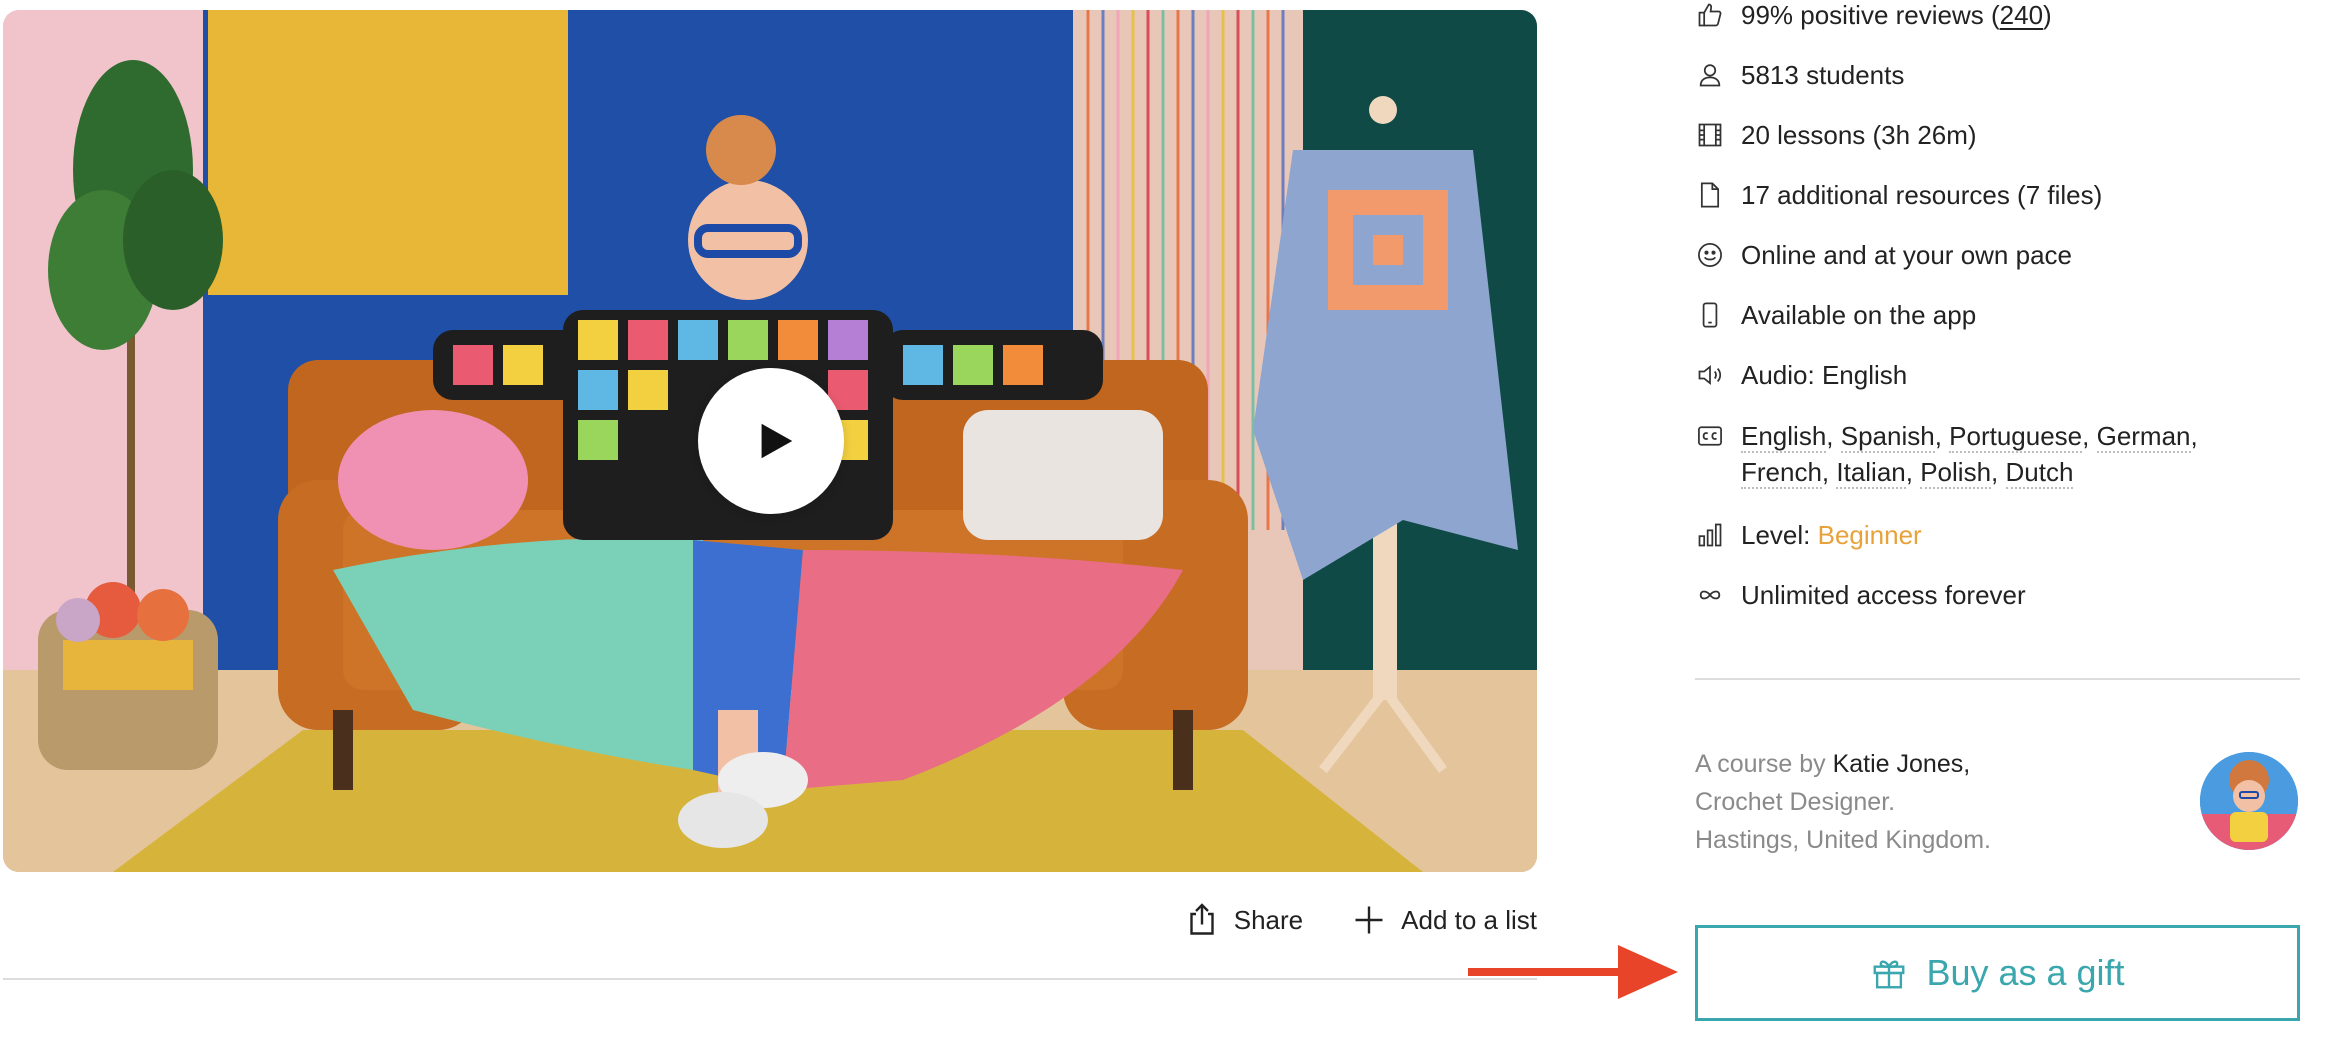 The image size is (2330, 1038). Describe the element at coordinates (1871, 473) in the screenshot. I see `subtitle-language: Italian` at that location.